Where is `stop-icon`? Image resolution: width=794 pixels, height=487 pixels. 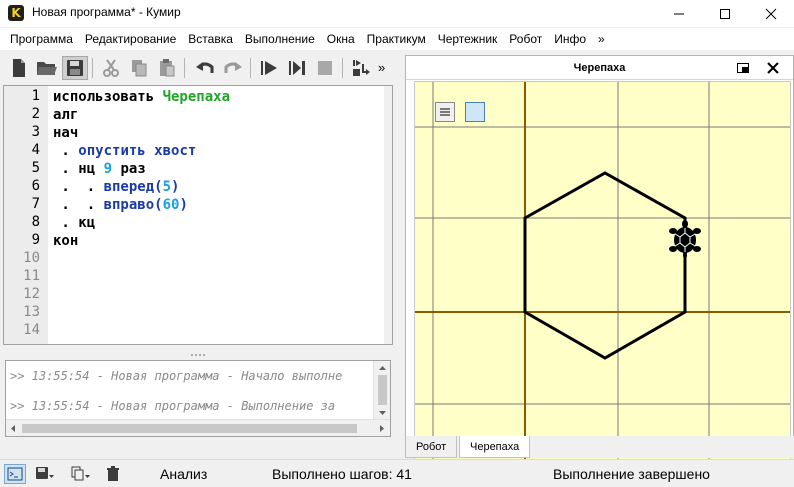
stop-icon is located at coordinates (325, 68).